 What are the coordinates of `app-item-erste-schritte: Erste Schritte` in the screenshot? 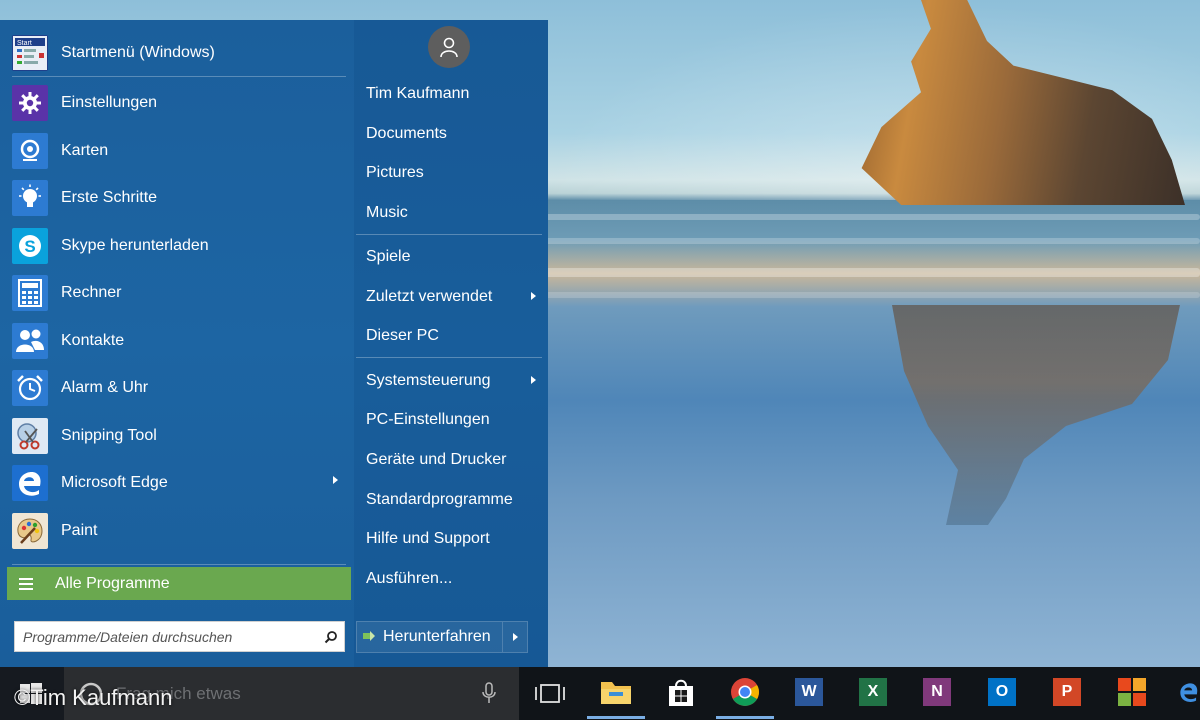 It's located at (180, 198).